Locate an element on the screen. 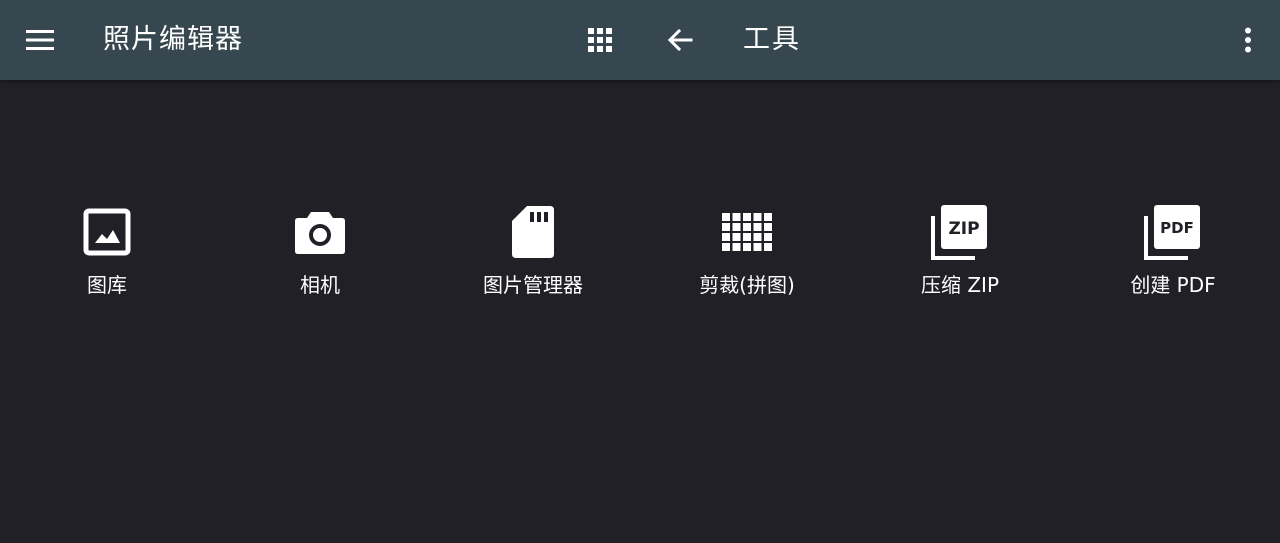 The width and height of the screenshot is (1280, 543). tool-zip: ZIP 压缩 ZIP is located at coordinates (960, 255).